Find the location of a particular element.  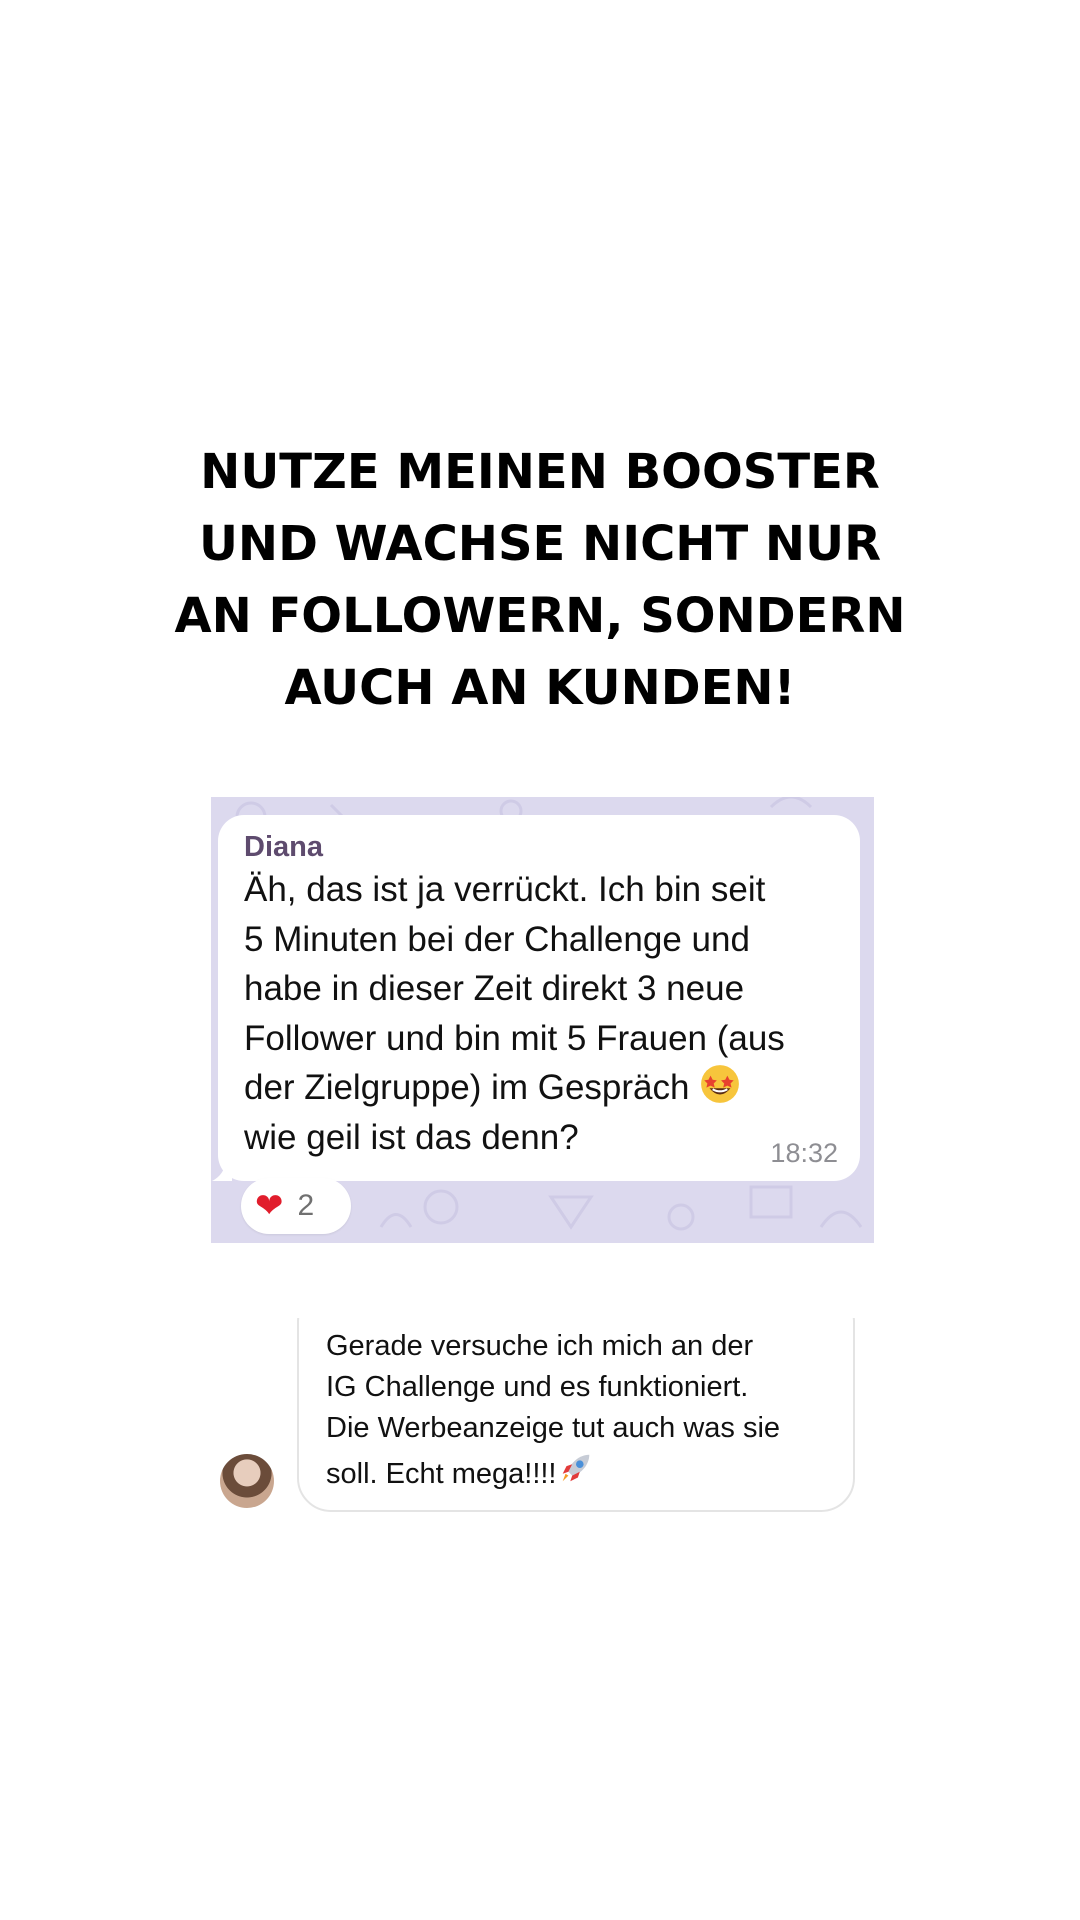

reaction-count: 2 is located at coordinates (306, 1205).